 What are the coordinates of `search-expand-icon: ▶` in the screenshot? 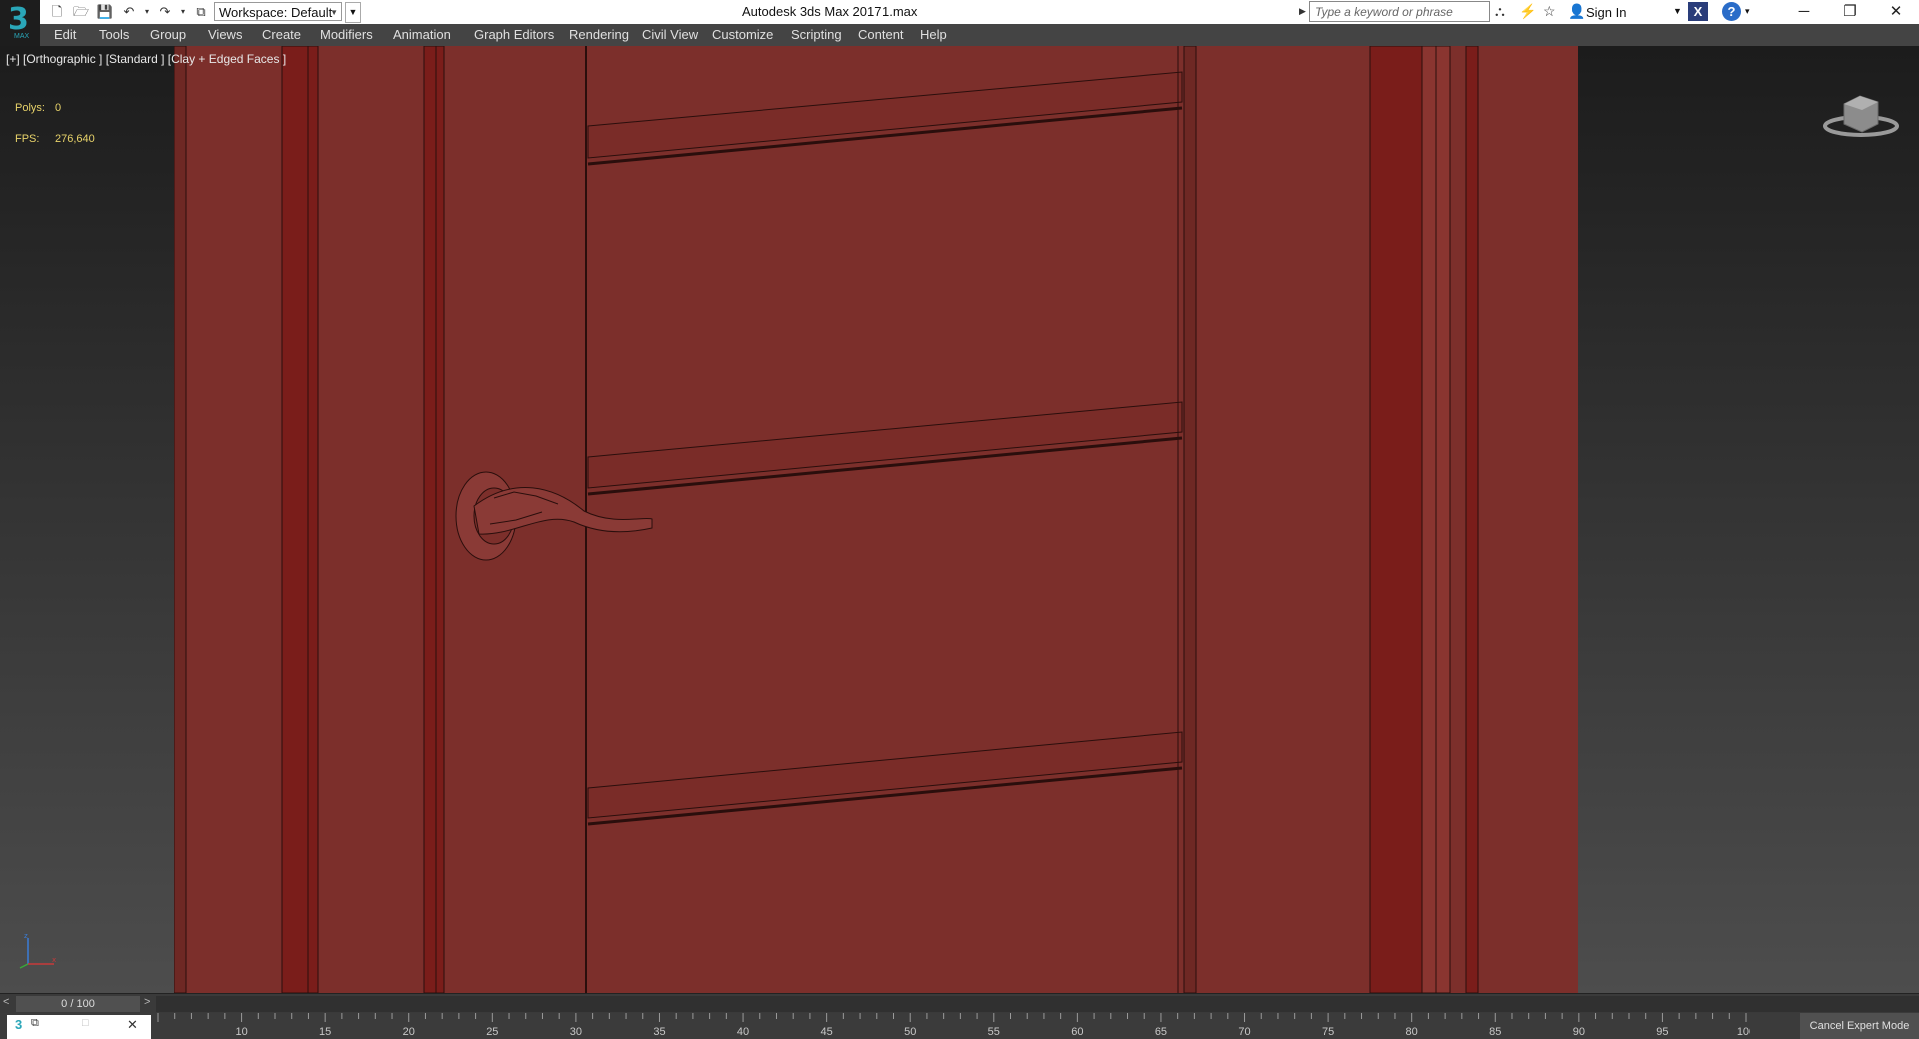 It's located at (1302, 11).